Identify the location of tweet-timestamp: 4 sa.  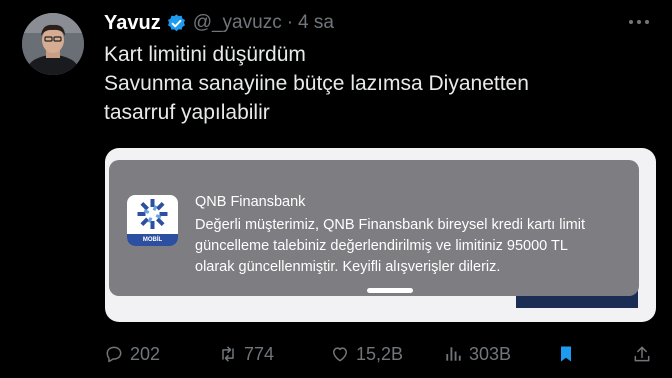
(316, 23).